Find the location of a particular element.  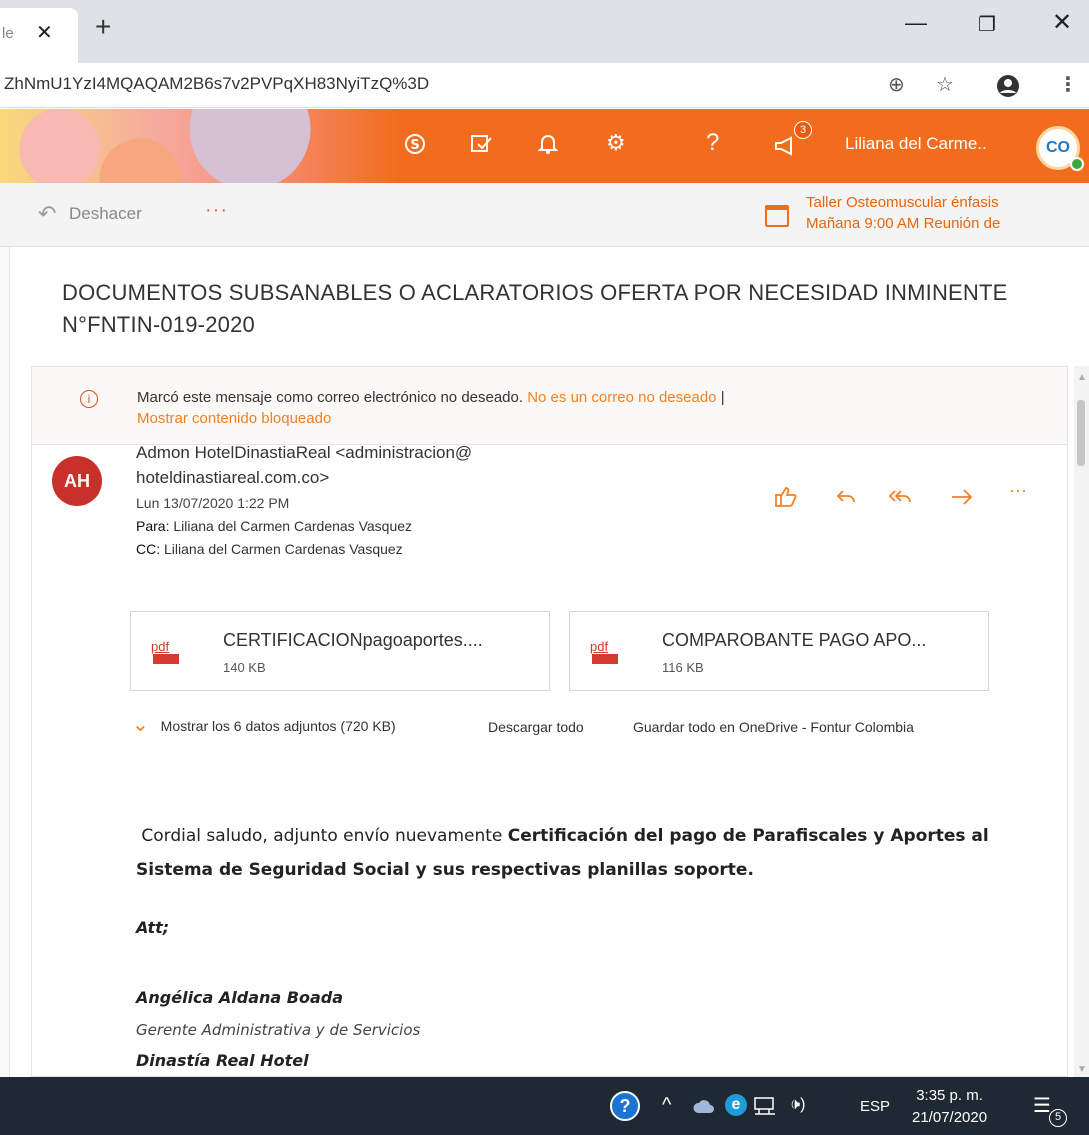

like-icon is located at coordinates (786, 497).